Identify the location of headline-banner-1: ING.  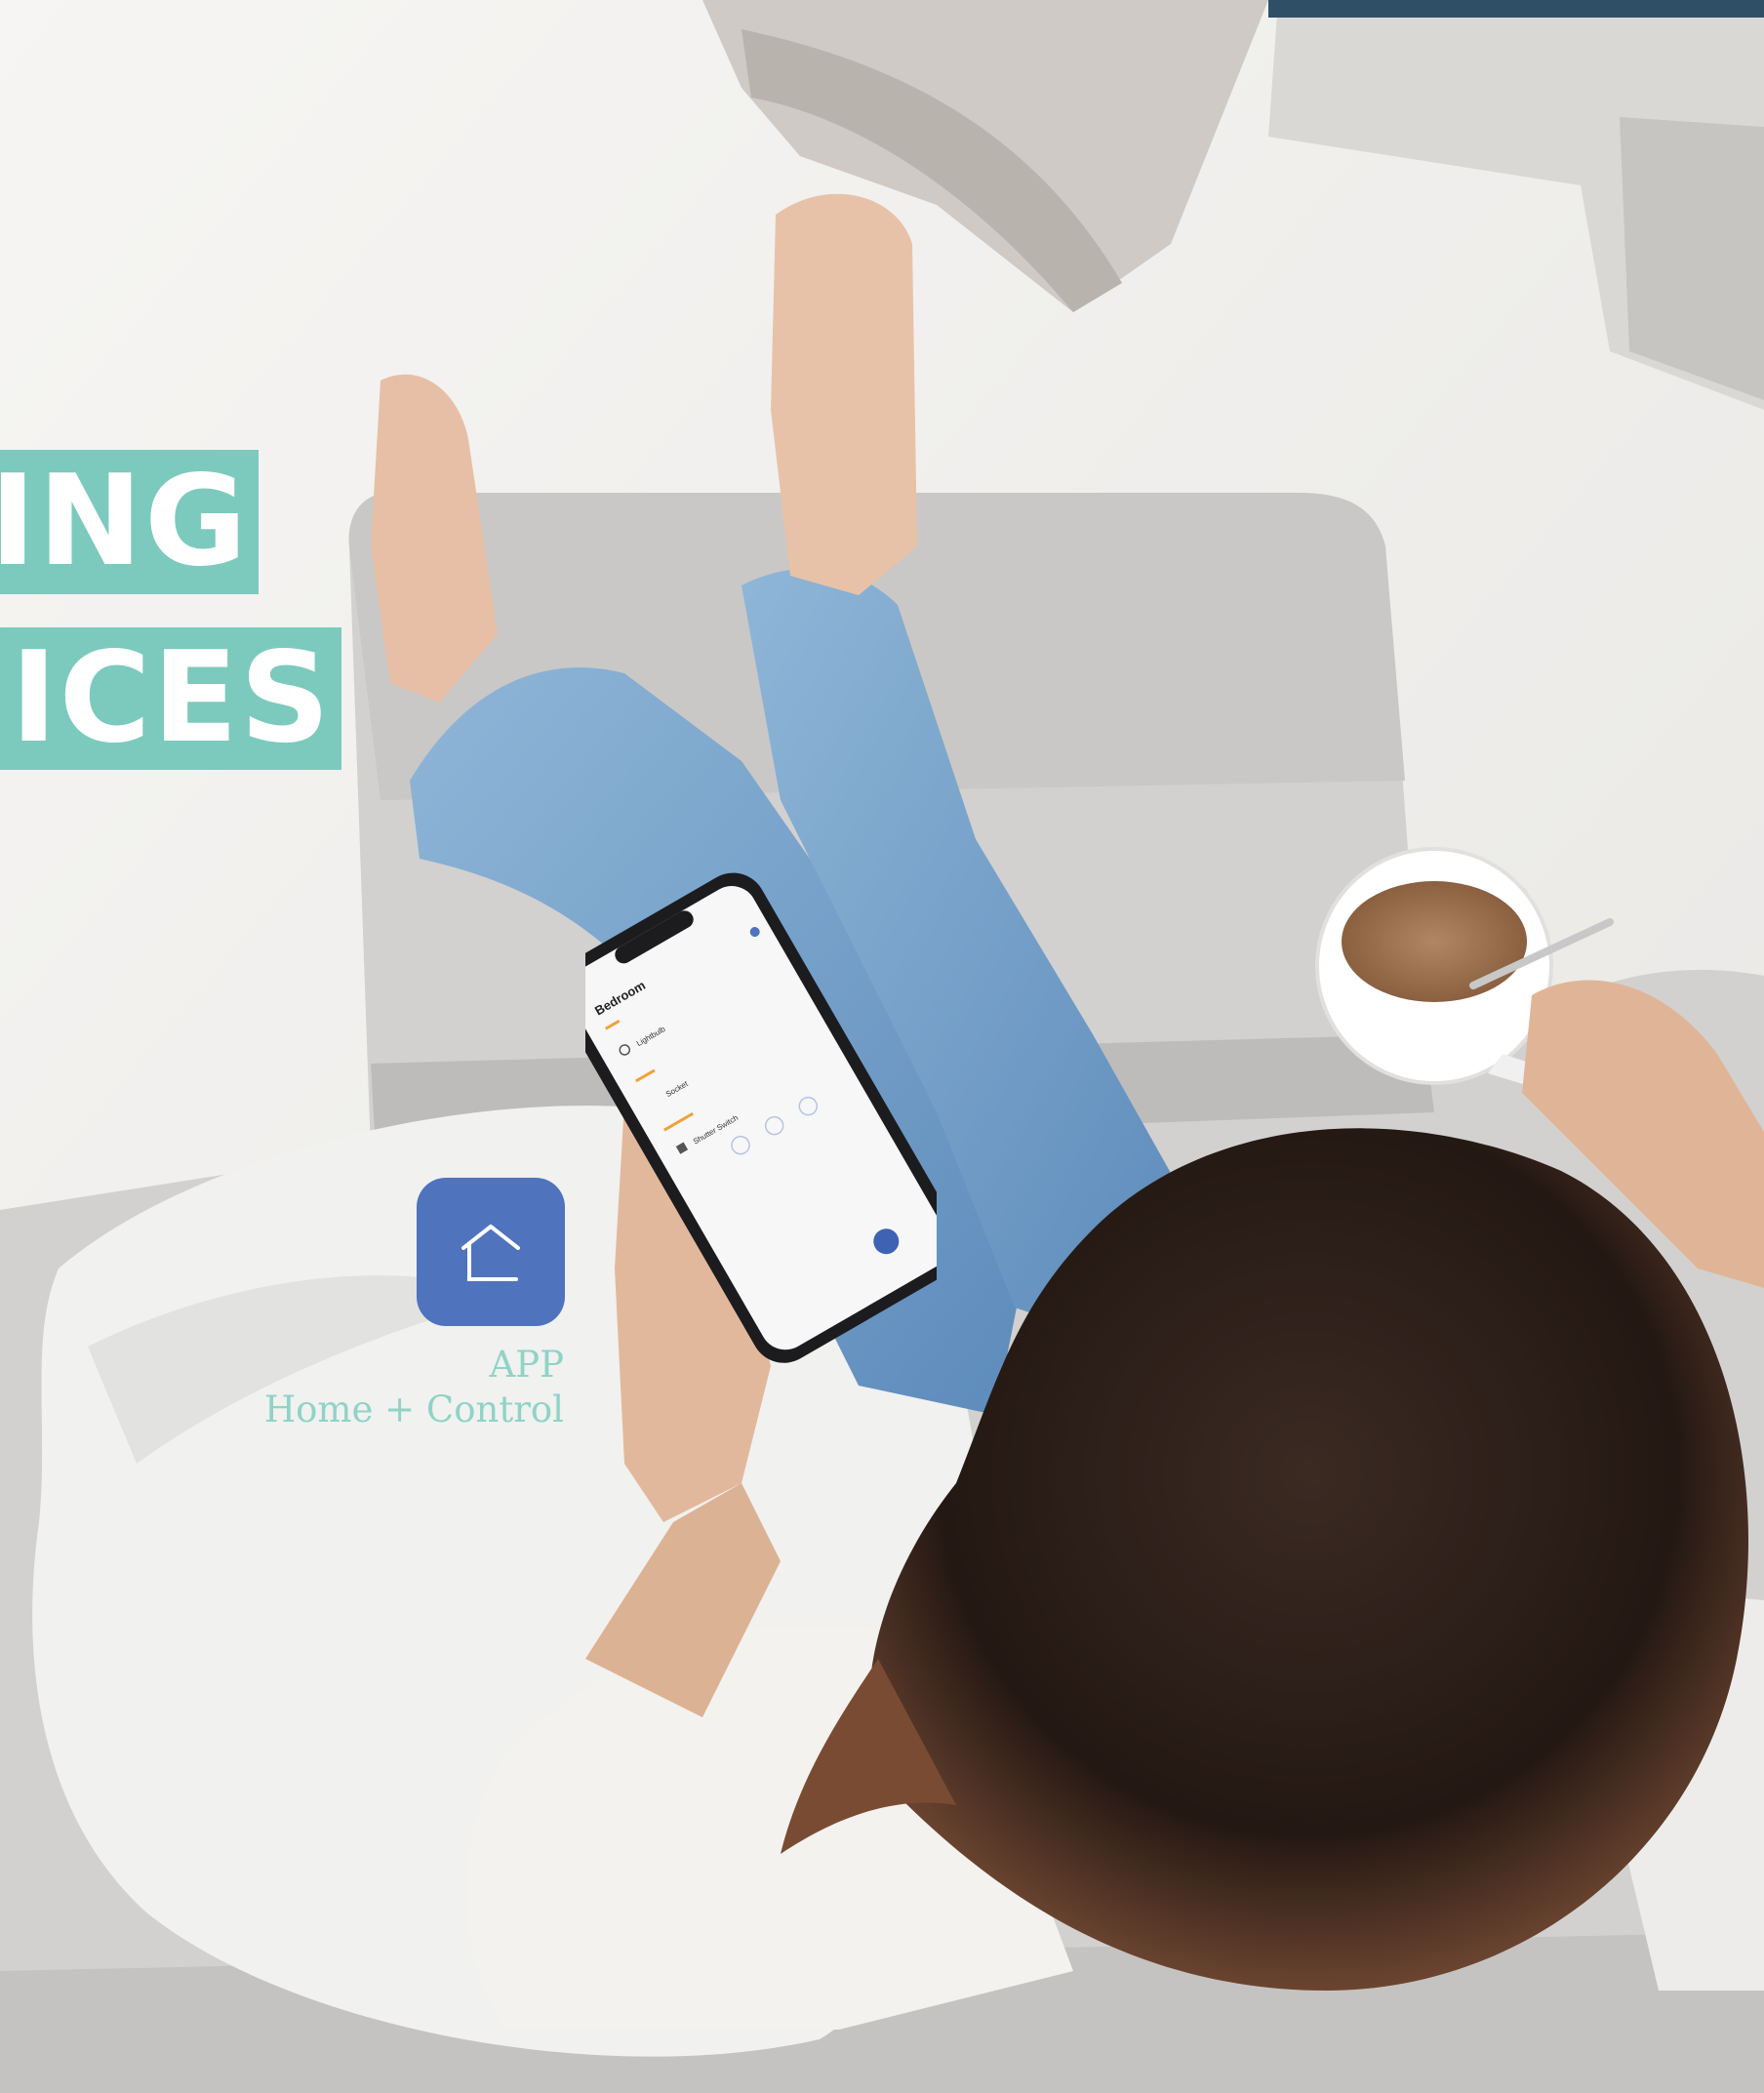
(129, 522).